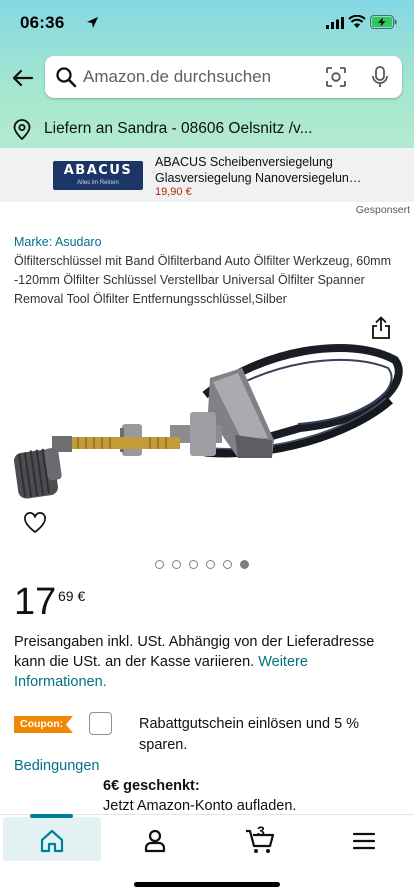 This screenshot has height=896, width=414. Describe the element at coordinates (244, 564) in the screenshot. I see `carousel-dot-active` at that location.